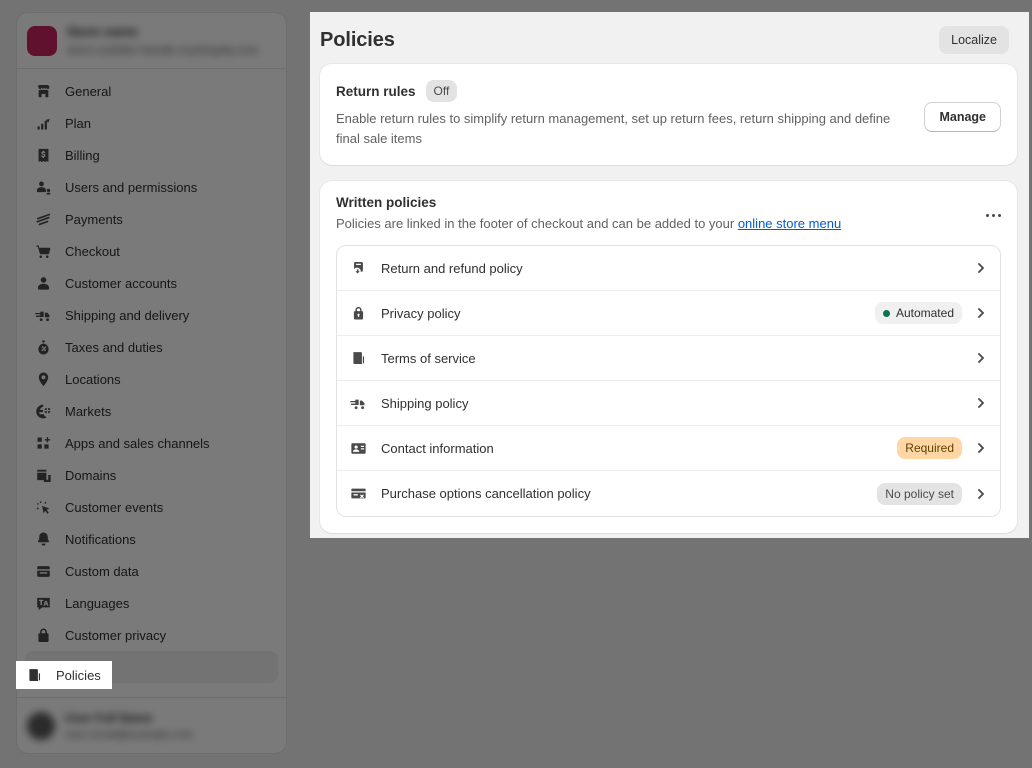 The height and width of the screenshot is (768, 1032). Describe the element at coordinates (669, 38) in the screenshot. I see `page-header: Policies Localize` at that location.